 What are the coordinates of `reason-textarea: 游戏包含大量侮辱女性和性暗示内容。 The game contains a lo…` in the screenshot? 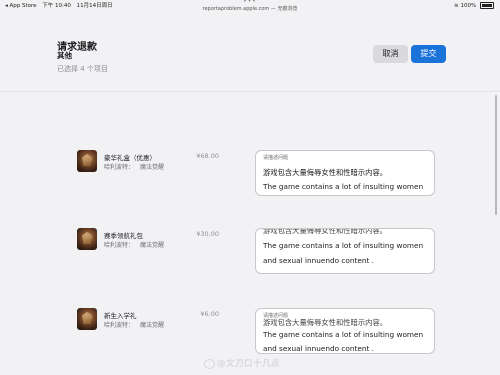 It's located at (345, 251).